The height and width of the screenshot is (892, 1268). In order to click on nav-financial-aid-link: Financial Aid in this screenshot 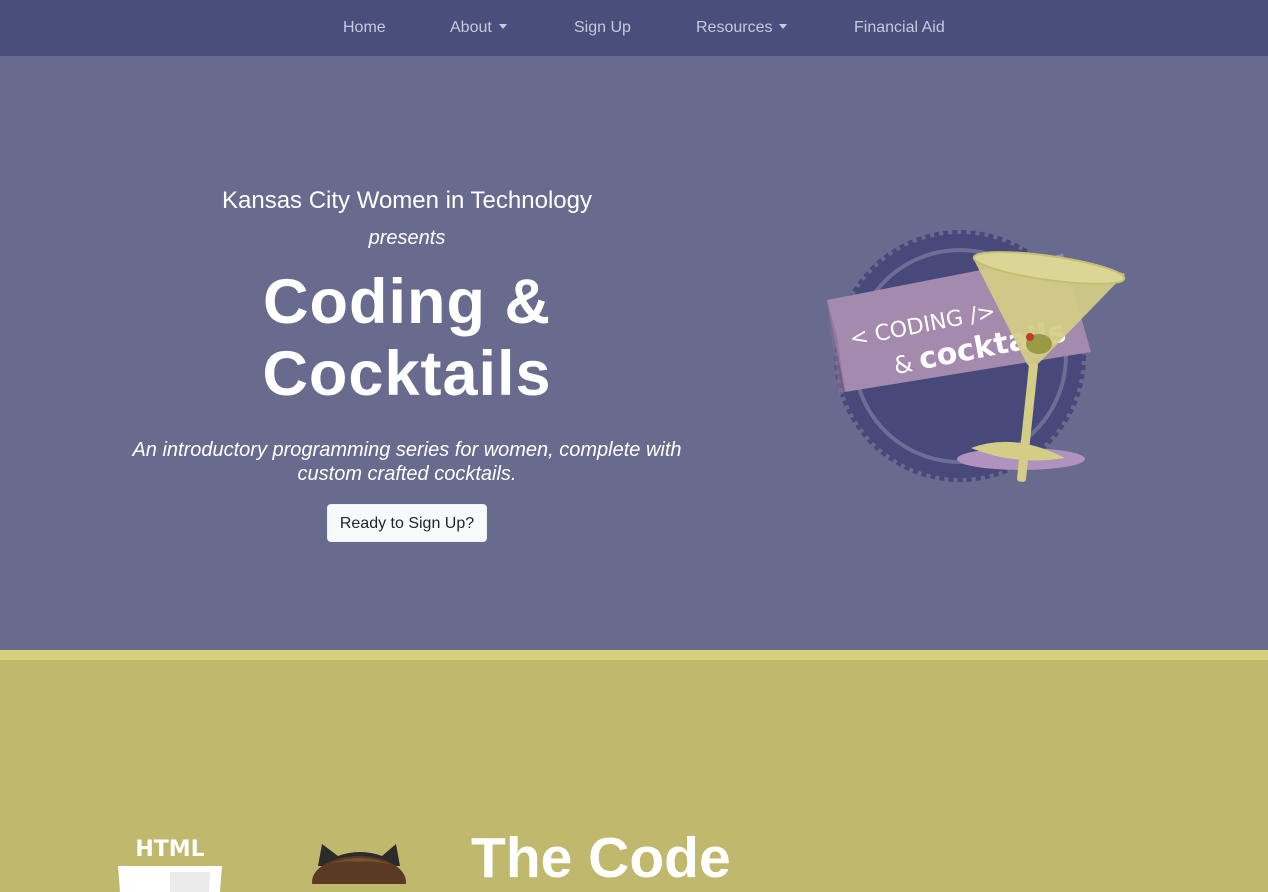, I will do `click(899, 28)`.